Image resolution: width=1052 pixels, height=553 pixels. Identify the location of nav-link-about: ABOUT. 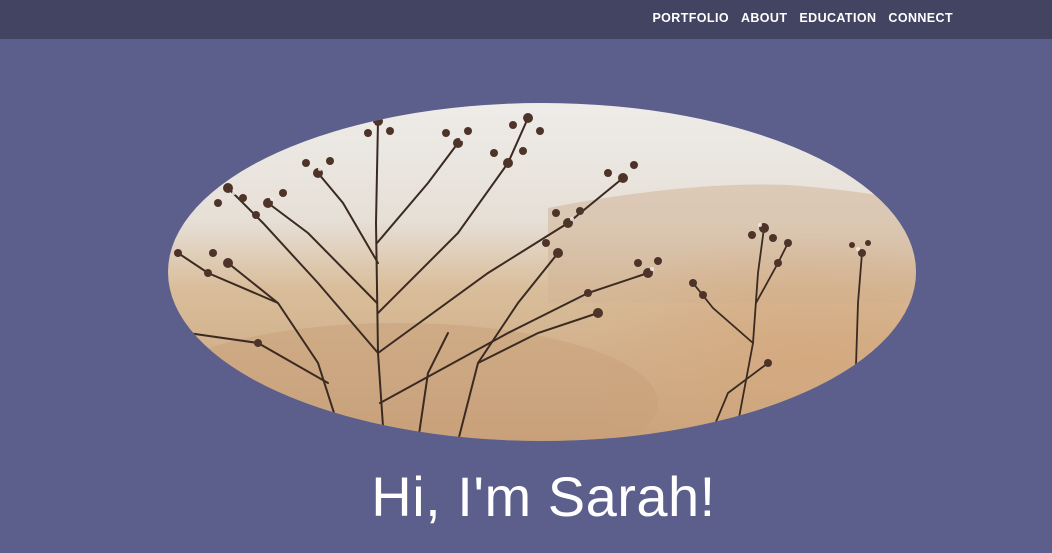
(764, 18).